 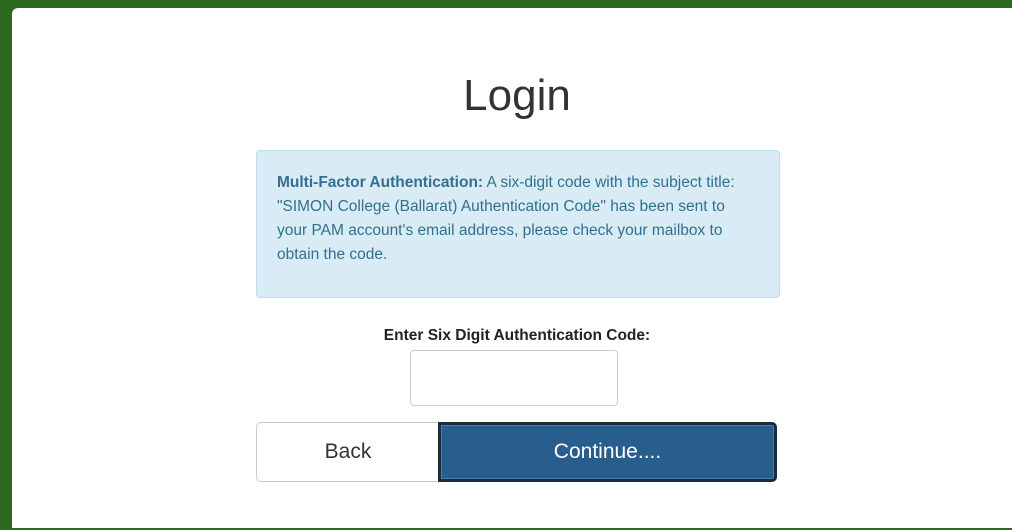 What do you see at coordinates (517, 335) in the screenshot?
I see `auth-code-label: Enter Six Digit Authentication Code:` at bounding box center [517, 335].